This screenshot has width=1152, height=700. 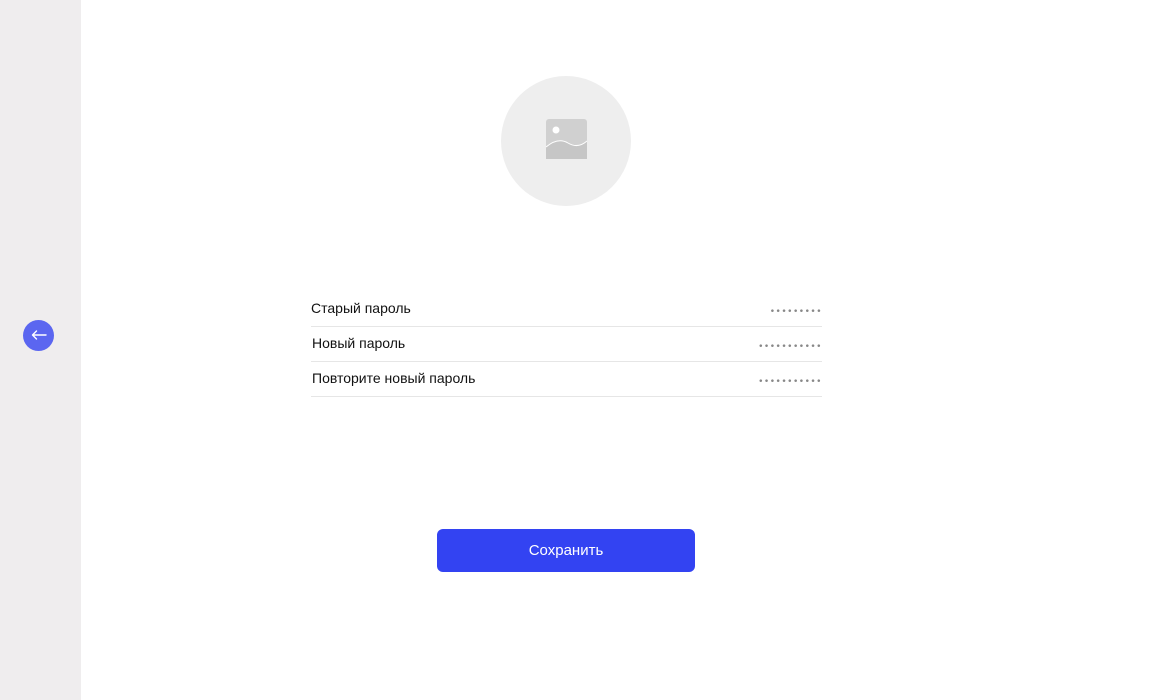 What do you see at coordinates (566, 550) in the screenshot?
I see `save-button: Сохранить` at bounding box center [566, 550].